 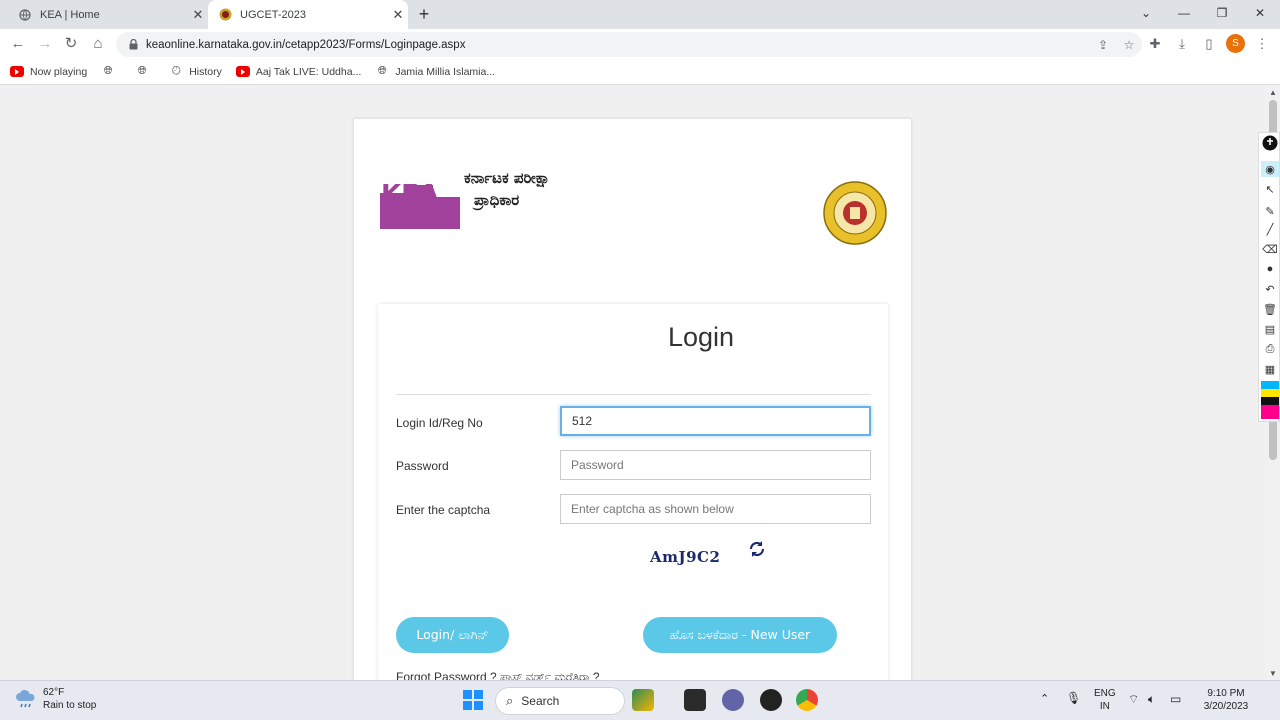 What do you see at coordinates (308, 14) in the screenshot?
I see `tab-ugcet: UGCET-2023 ✕` at bounding box center [308, 14].